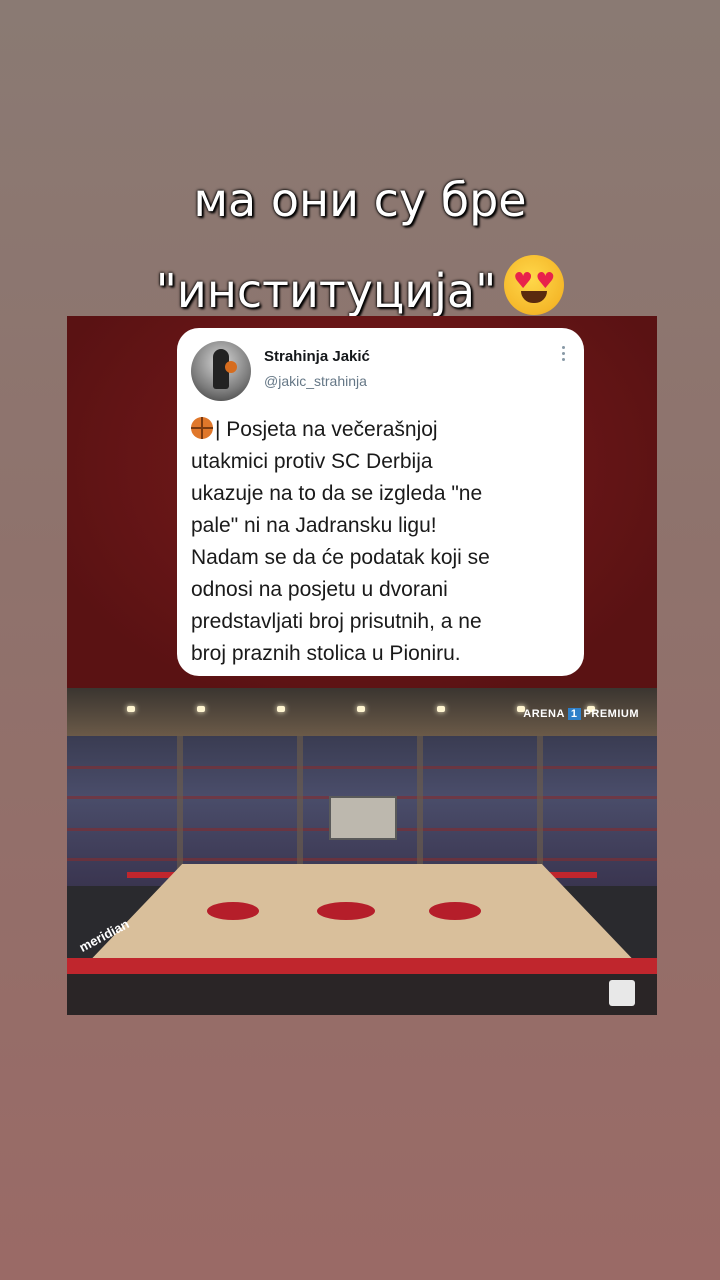 The image size is (720, 1280). I want to click on heart-eyes-emoji-icon: ♥ ♥, so click(534, 285).